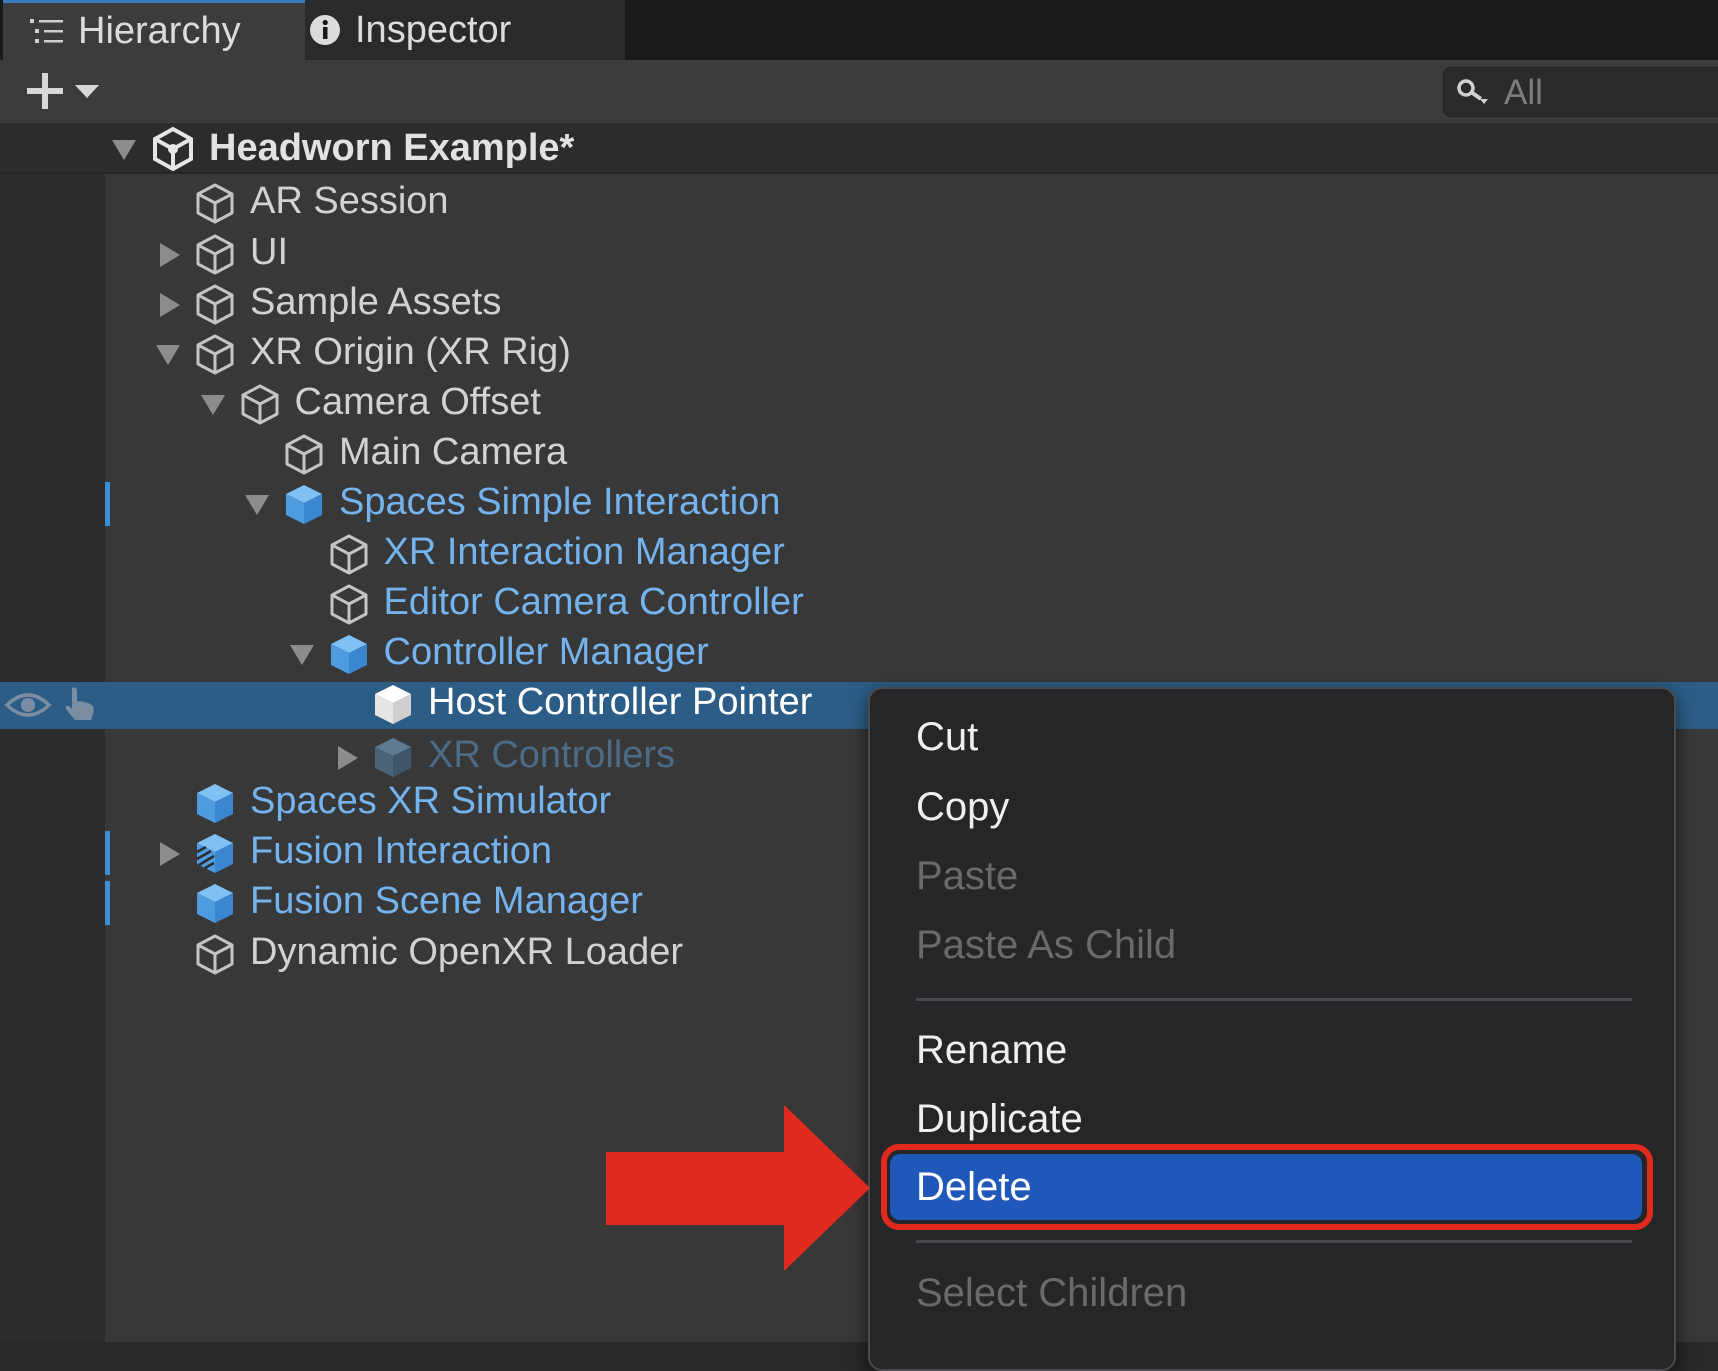 This screenshot has height=1371, width=1718. What do you see at coordinates (410, 352) in the screenshot?
I see `tree-row-label: XR Origin (XR Rig)` at bounding box center [410, 352].